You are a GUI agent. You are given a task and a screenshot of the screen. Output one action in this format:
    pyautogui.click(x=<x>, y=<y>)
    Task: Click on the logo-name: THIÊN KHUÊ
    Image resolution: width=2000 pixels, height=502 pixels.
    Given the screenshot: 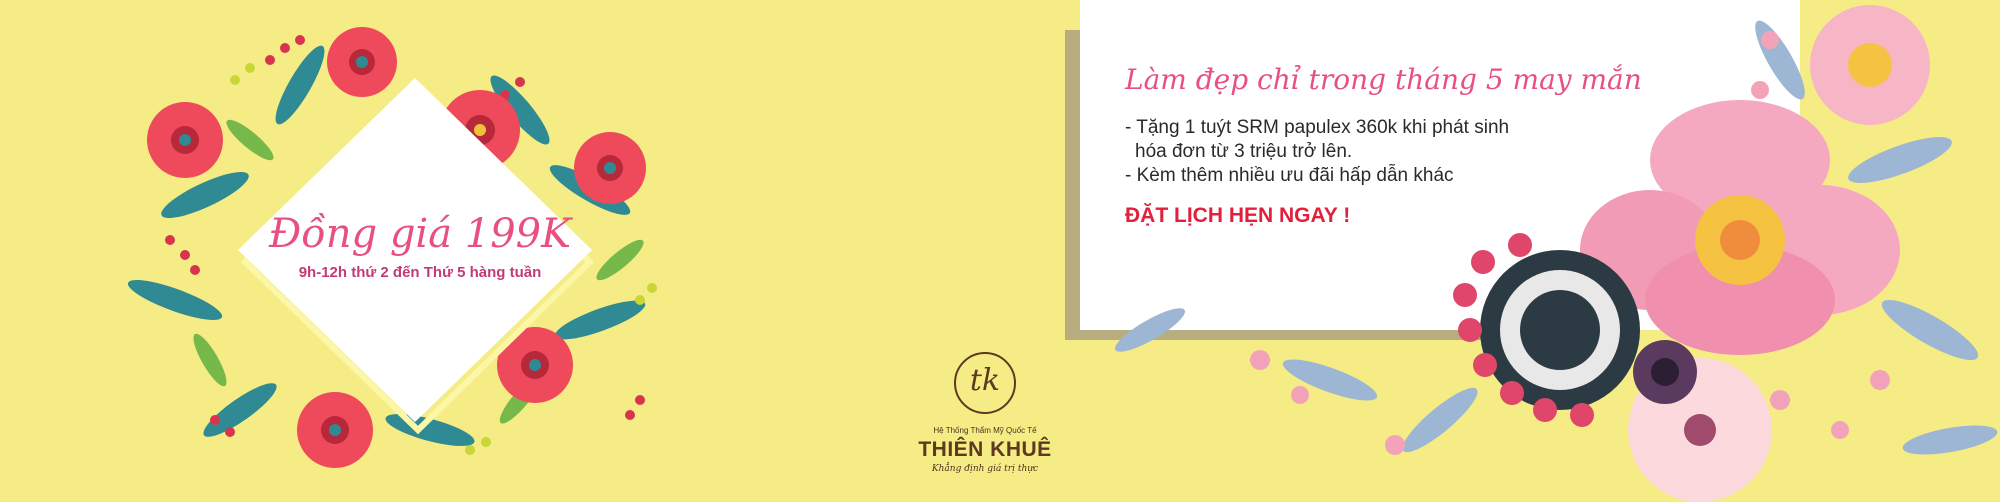 What is the action you would take?
    pyautogui.click(x=985, y=449)
    